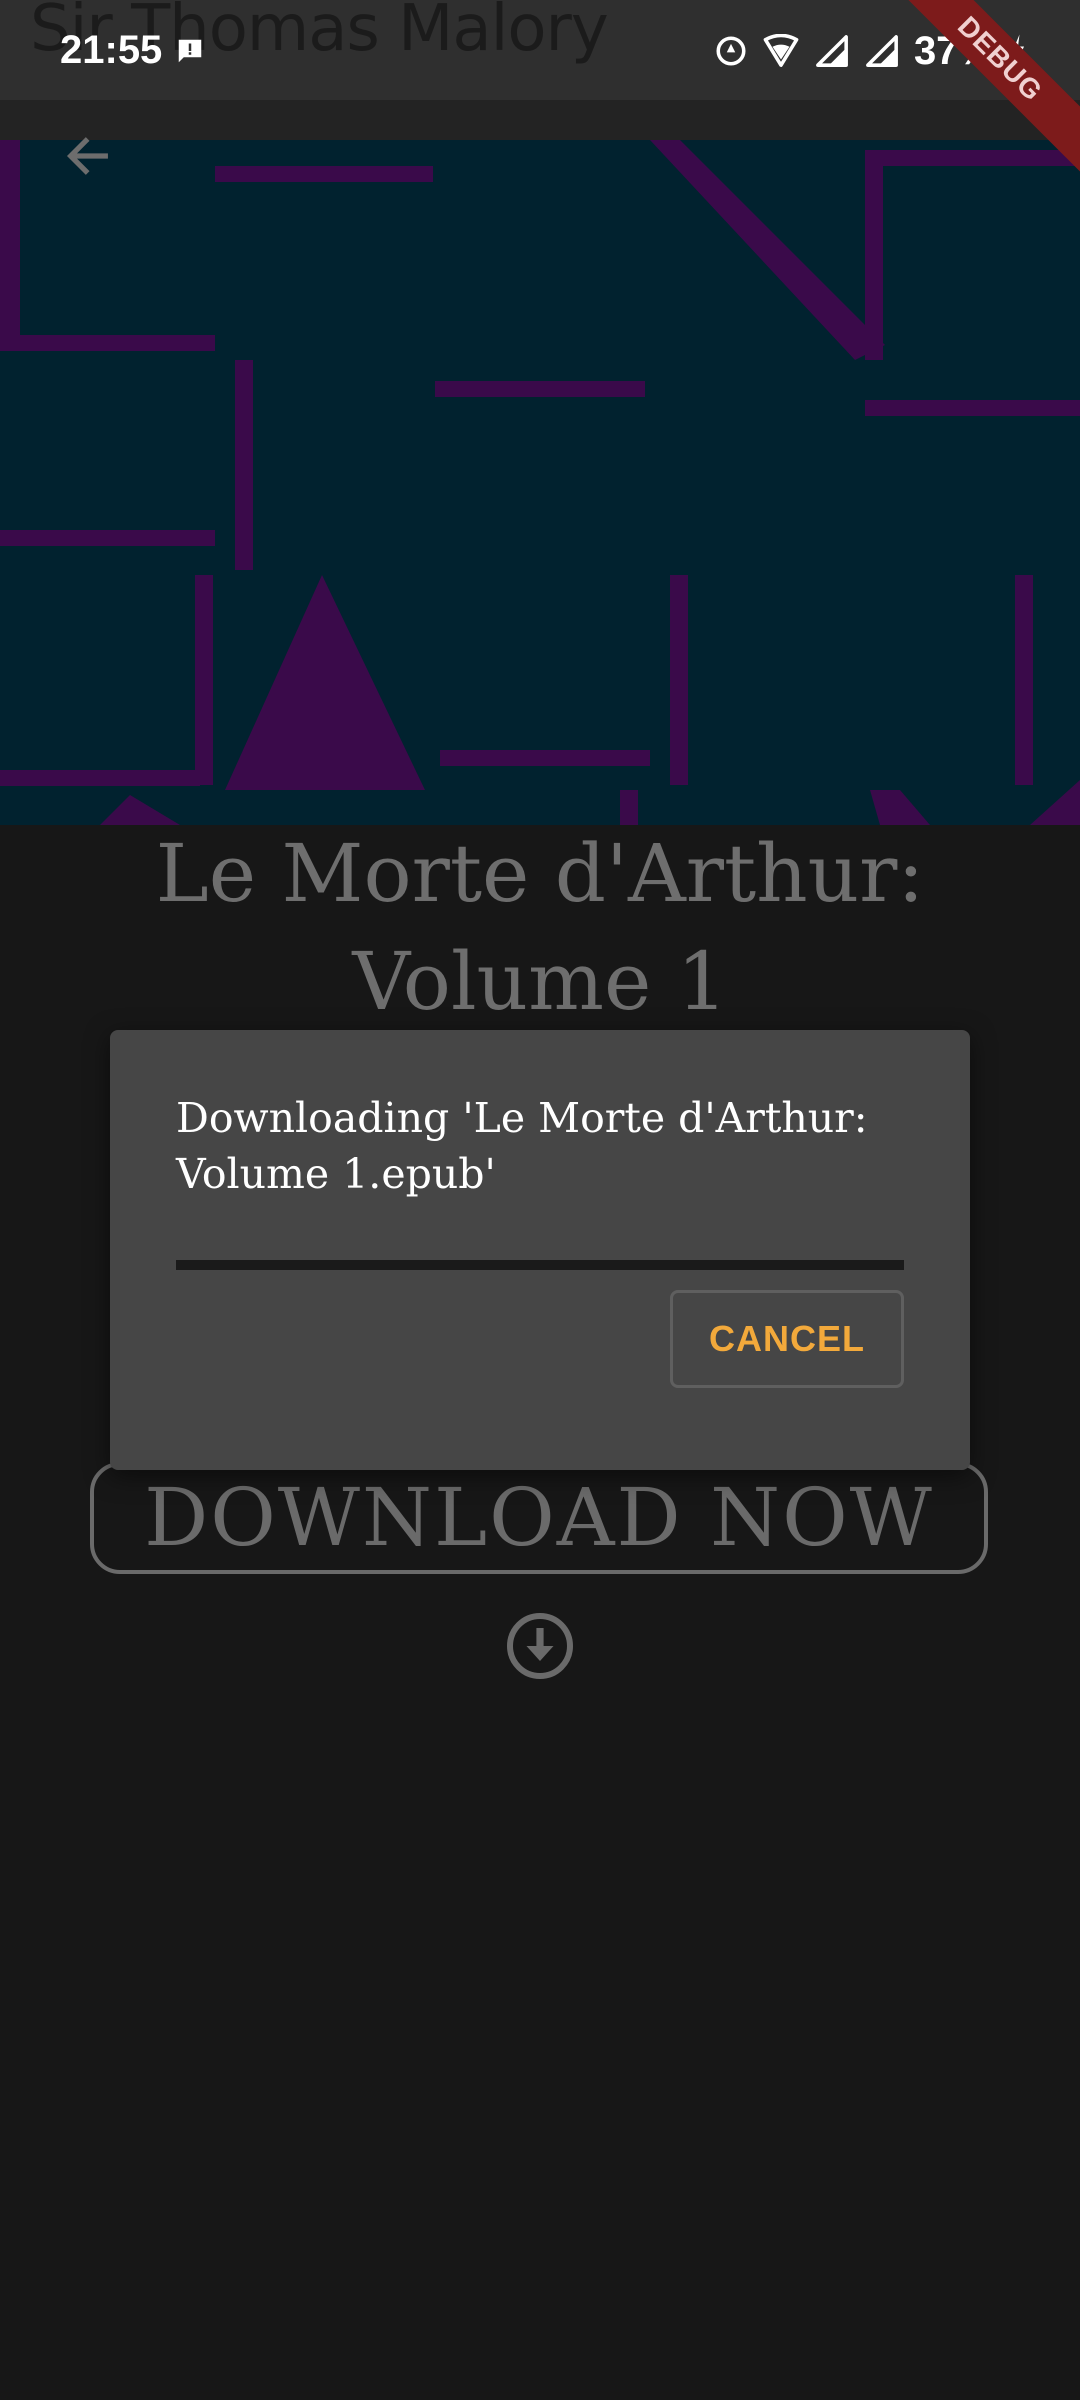 The width and height of the screenshot is (1080, 2400). Describe the element at coordinates (540, 1646) in the screenshot. I see `download-circle-icon` at that location.